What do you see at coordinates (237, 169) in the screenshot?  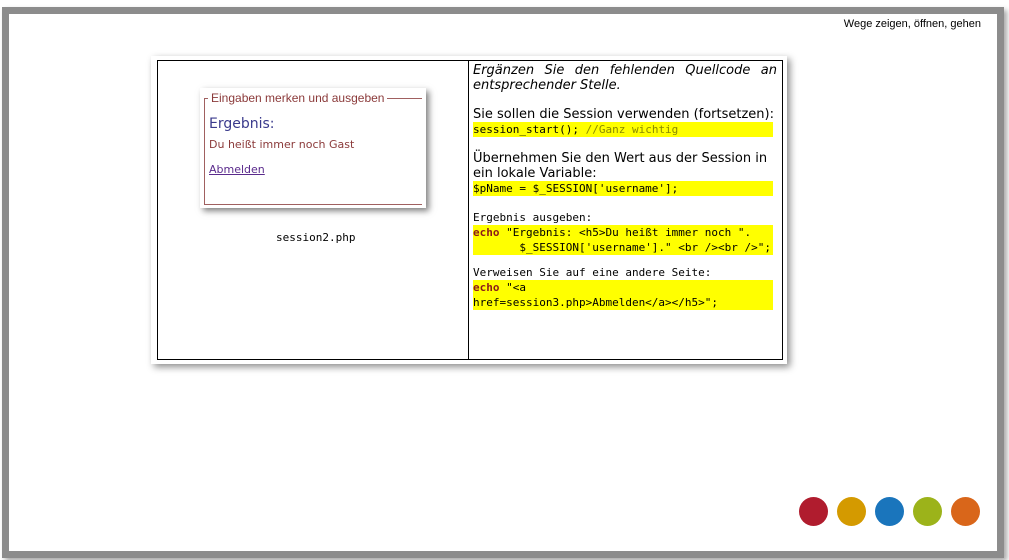 I see `logout-link: Abmelden` at bounding box center [237, 169].